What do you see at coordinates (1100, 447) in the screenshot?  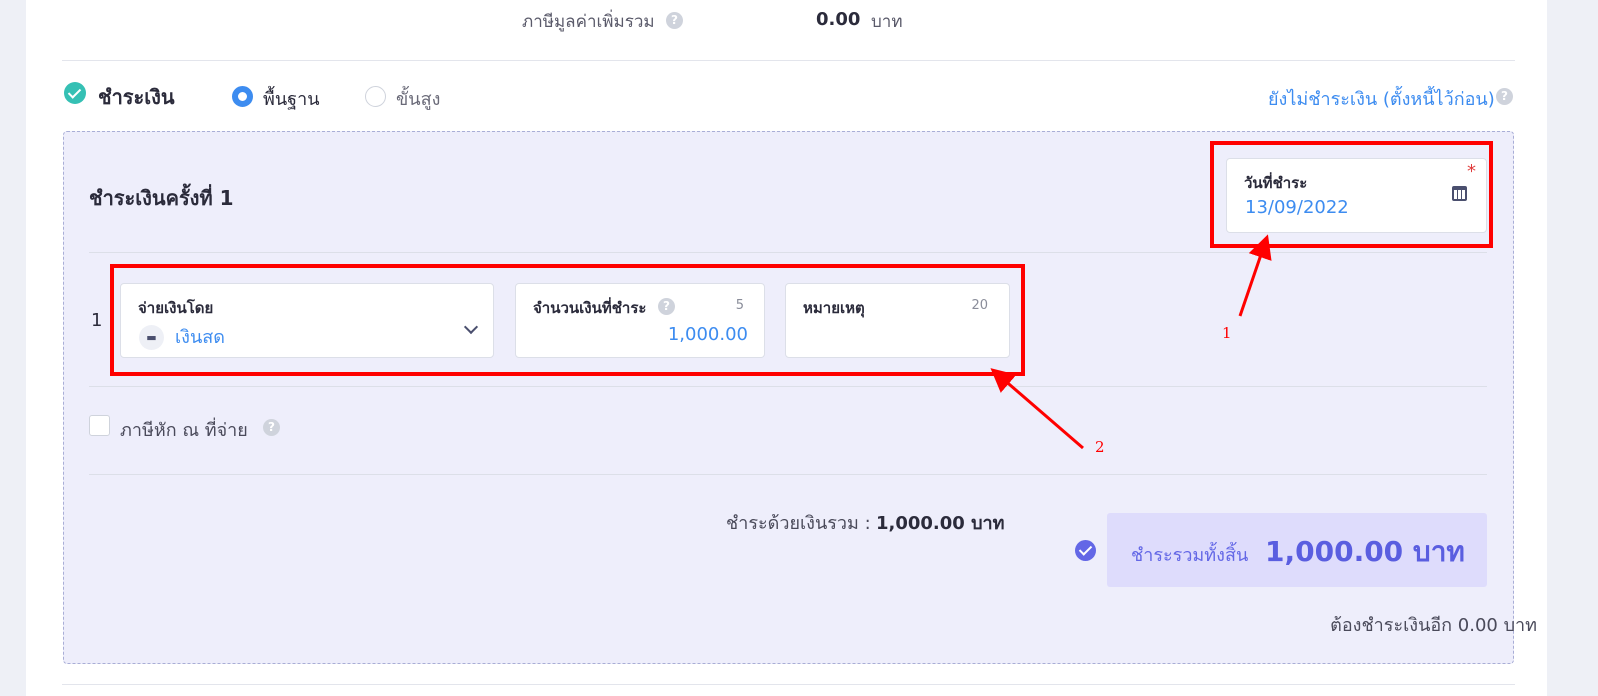 I see `annotation-label-2: 2` at bounding box center [1100, 447].